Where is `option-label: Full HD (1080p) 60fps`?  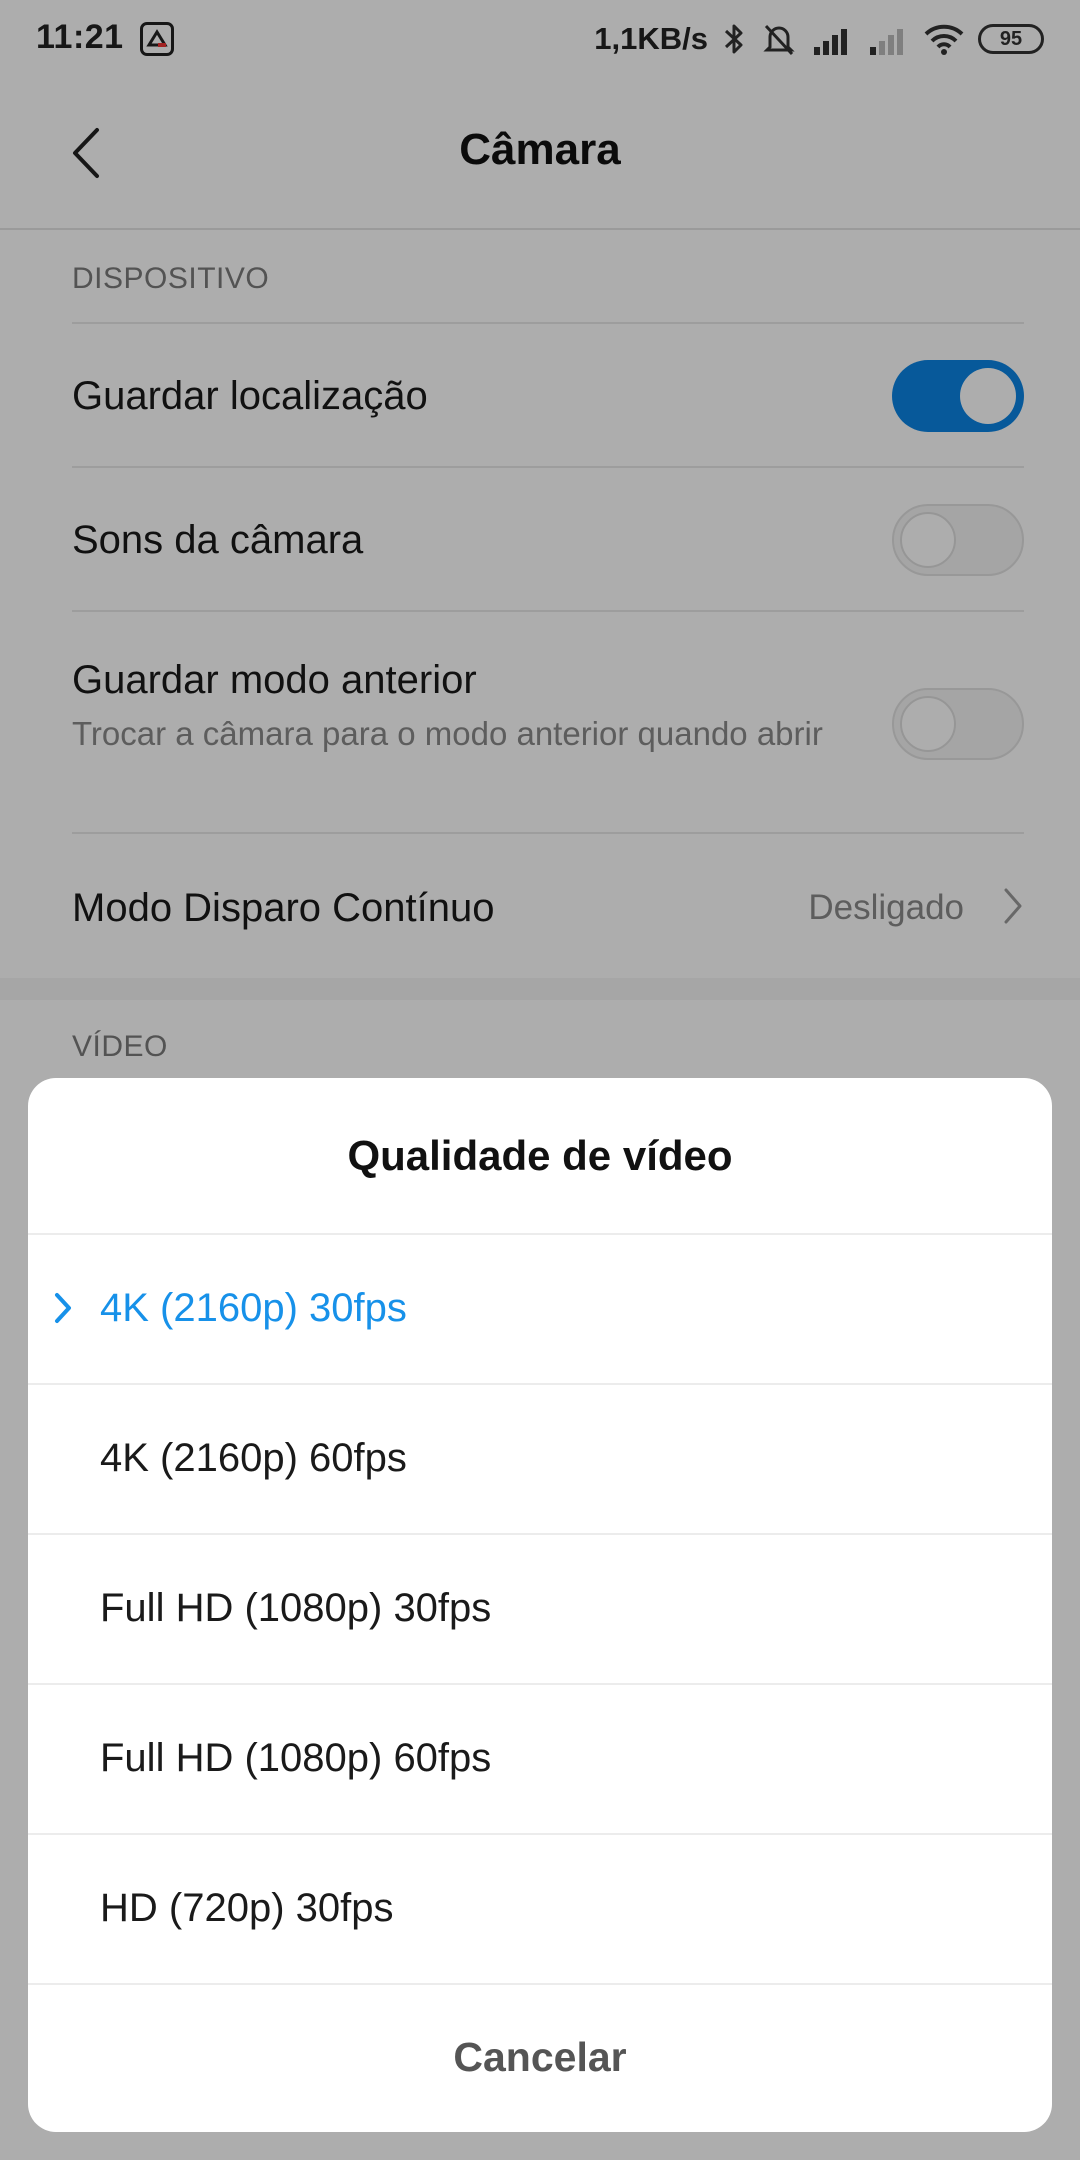 option-label: Full HD (1080p) 60fps is located at coordinates (296, 1757).